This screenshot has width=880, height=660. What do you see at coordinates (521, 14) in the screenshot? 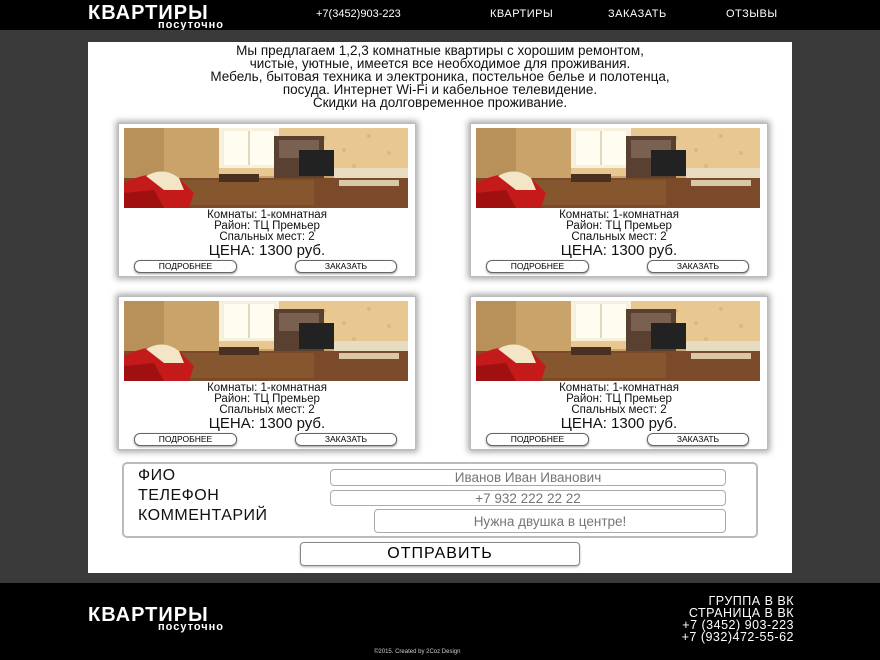
I see `nav-apartments: КВАРТИРЫ` at bounding box center [521, 14].